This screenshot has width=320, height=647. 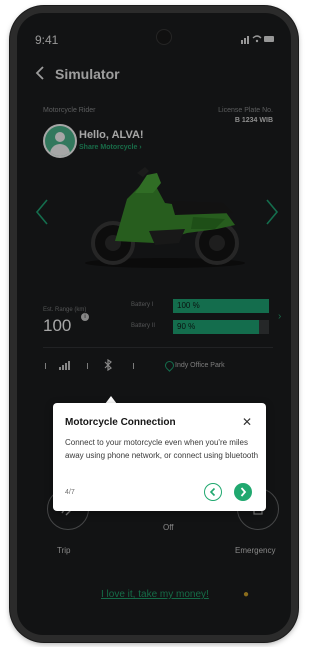 I want to click on chevron-right-icon, so click(x=243, y=492).